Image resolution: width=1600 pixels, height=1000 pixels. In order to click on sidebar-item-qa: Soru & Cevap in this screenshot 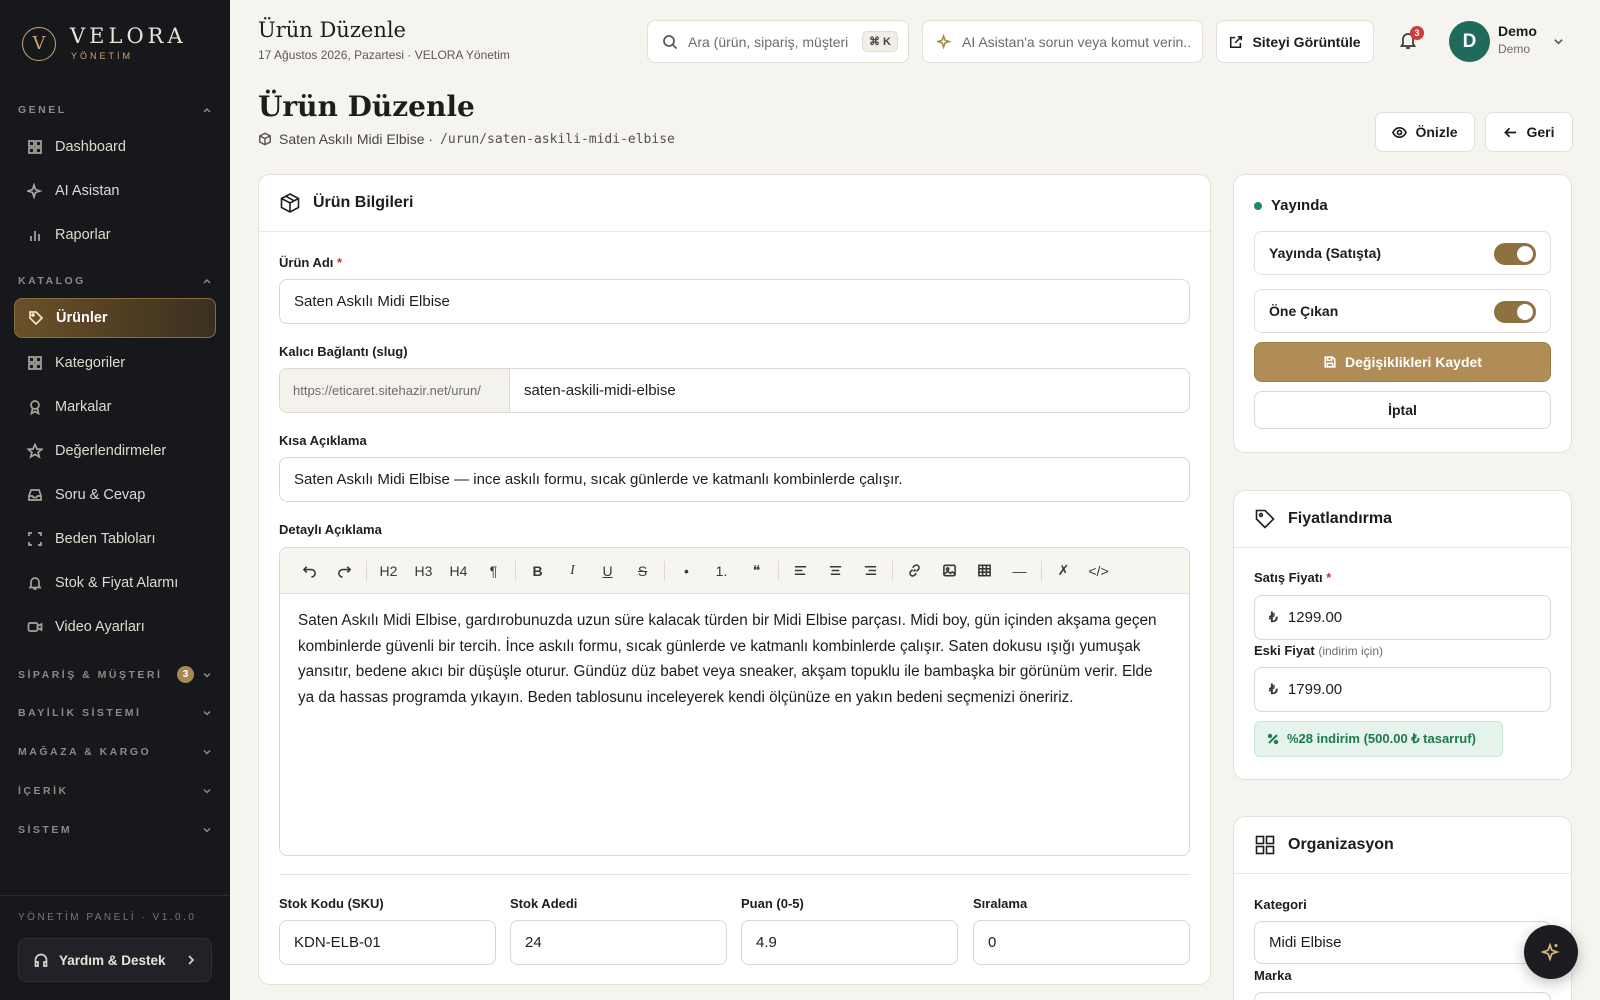, I will do `click(115, 495)`.